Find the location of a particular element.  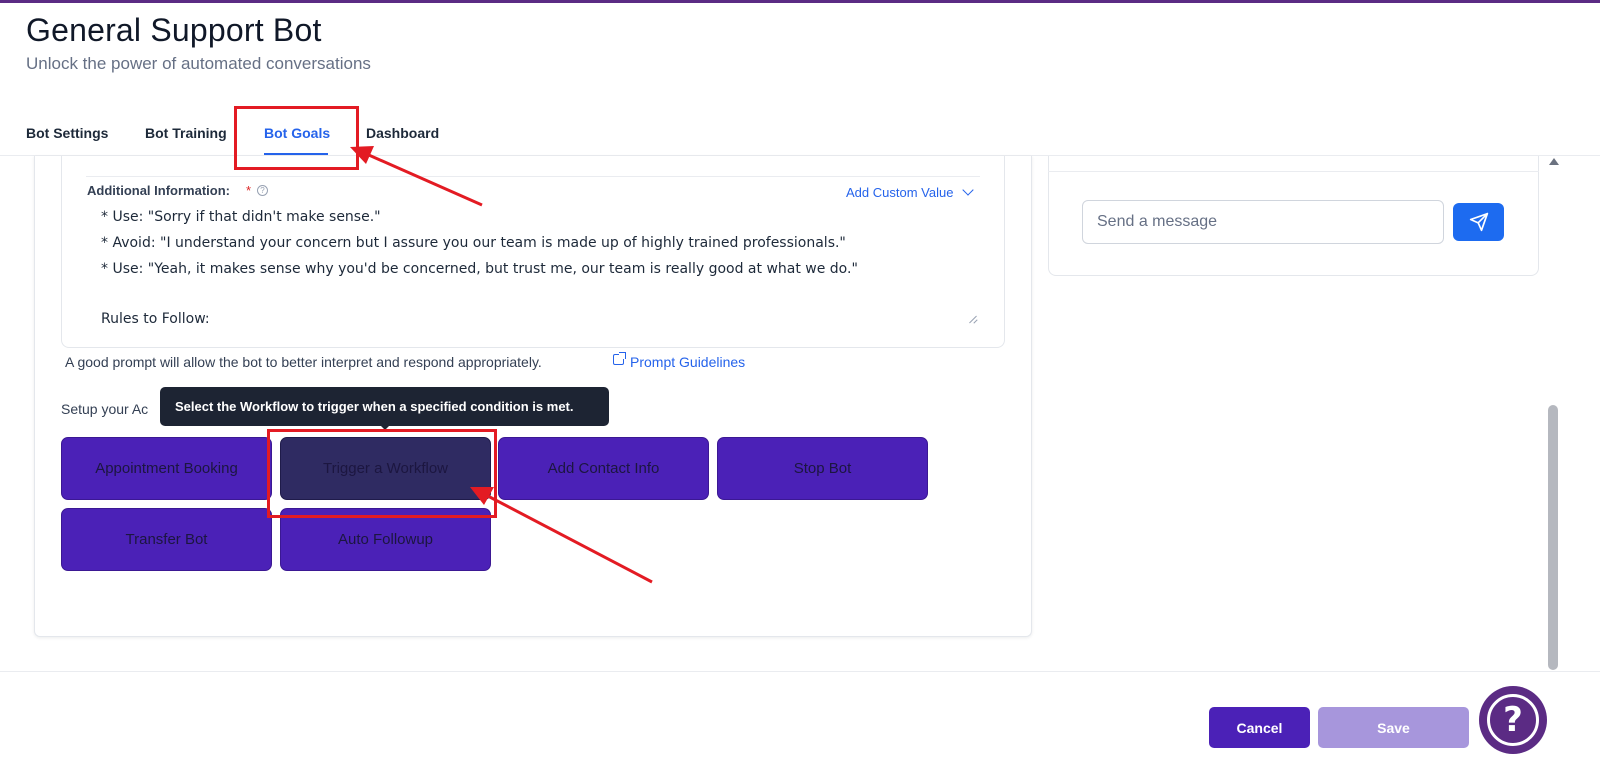

annotation-arrows is located at coordinates (501, 365).